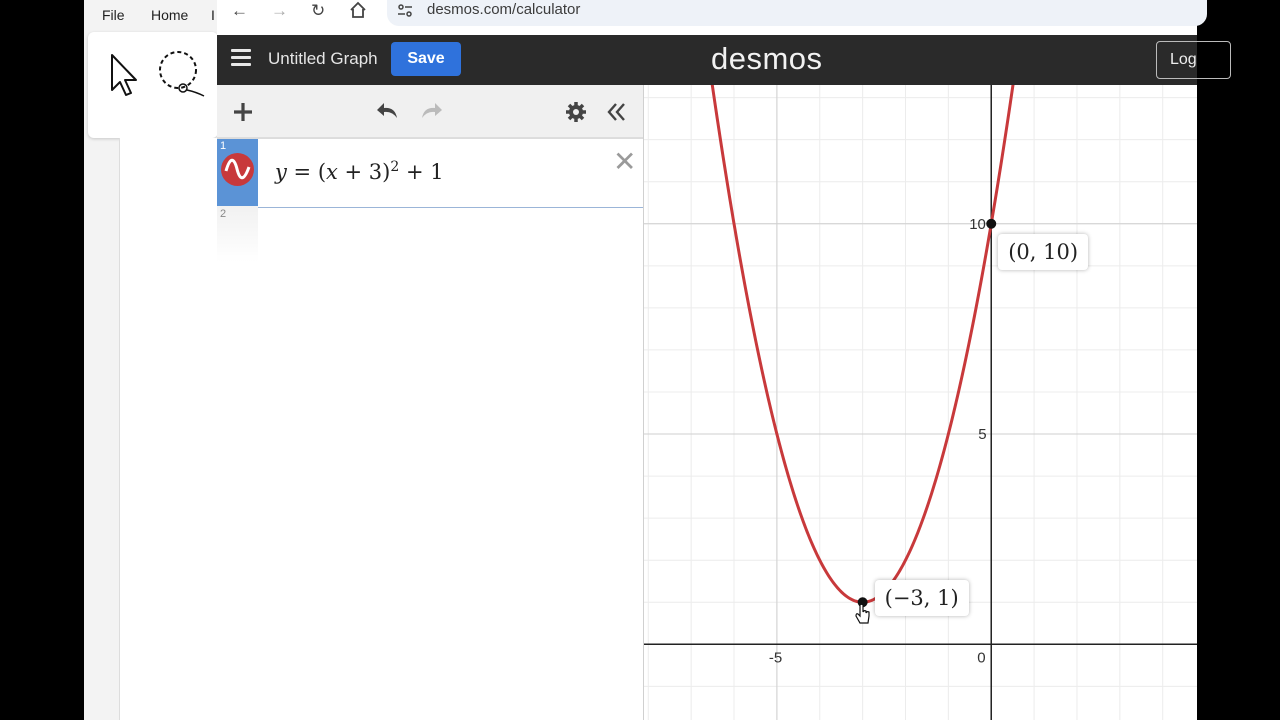 Image resolution: width=1280 pixels, height=720 pixels. Describe the element at coordinates (182, 73) in the screenshot. I see `lasso-select-icon` at that location.